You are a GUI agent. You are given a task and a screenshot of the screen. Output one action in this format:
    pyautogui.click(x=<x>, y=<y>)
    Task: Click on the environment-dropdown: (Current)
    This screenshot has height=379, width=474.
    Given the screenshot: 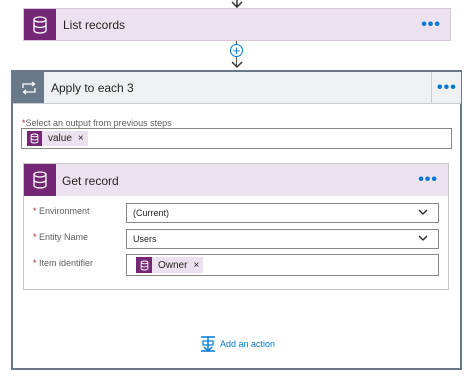 What is the action you would take?
    pyautogui.click(x=282, y=213)
    